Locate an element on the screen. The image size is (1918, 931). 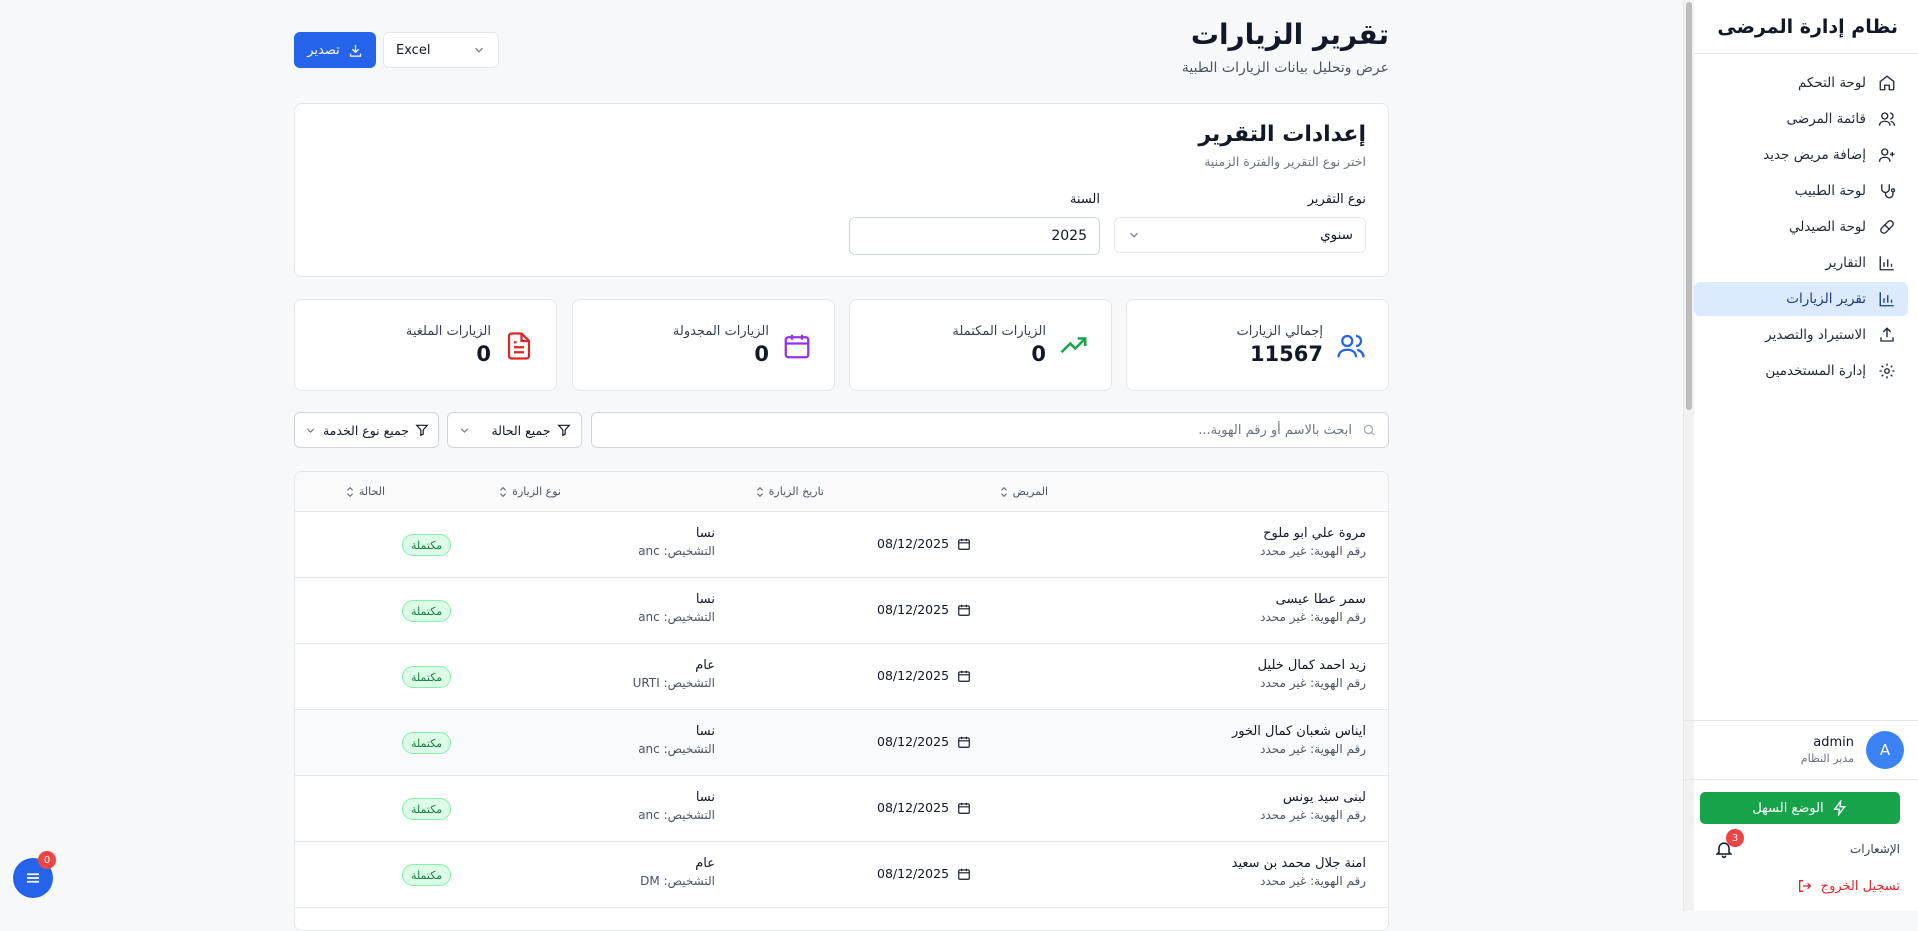
column-status: الحالة is located at coordinates (365, 491).